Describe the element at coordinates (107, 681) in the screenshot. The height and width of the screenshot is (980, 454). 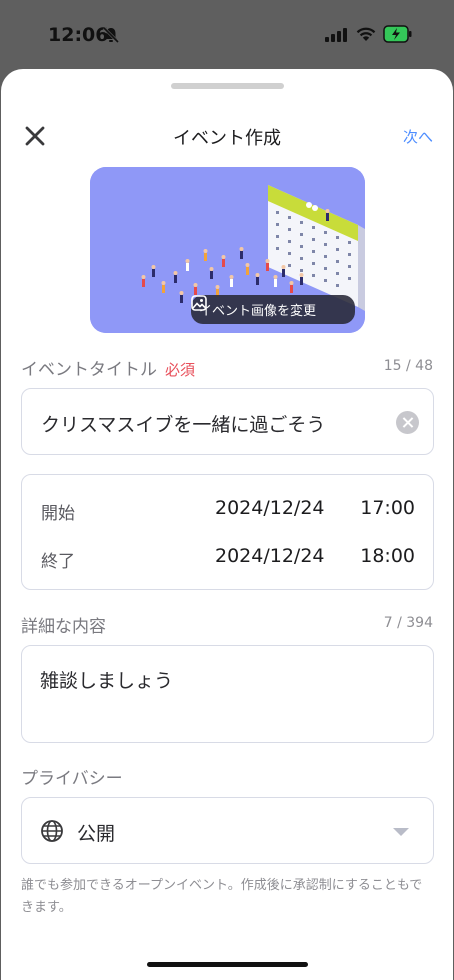
I see `details-value: 雑談しましょう` at that location.